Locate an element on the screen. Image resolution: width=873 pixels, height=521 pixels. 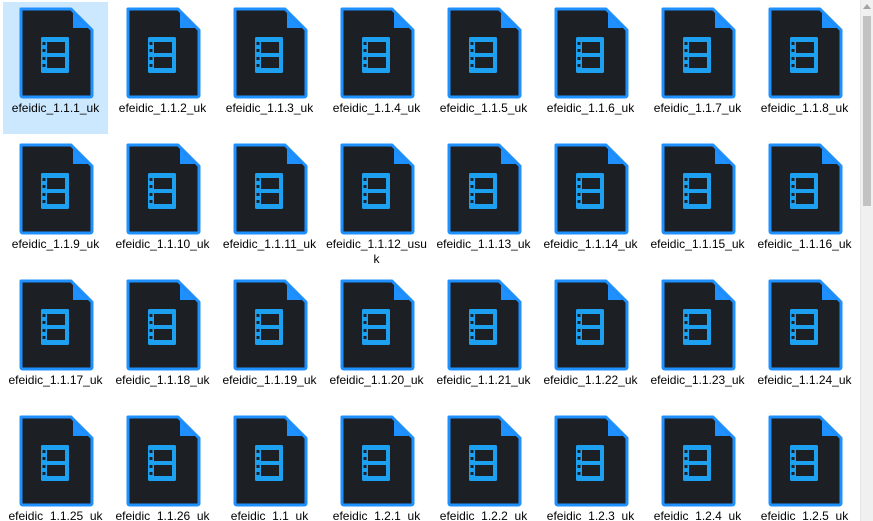
file-item: efeidic_1.2.4_uk is located at coordinates (697, 465).